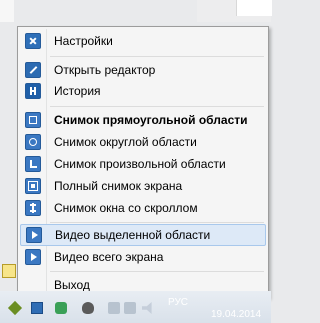  What do you see at coordinates (178, 302) in the screenshot?
I see `language-indicator: РУС` at bounding box center [178, 302].